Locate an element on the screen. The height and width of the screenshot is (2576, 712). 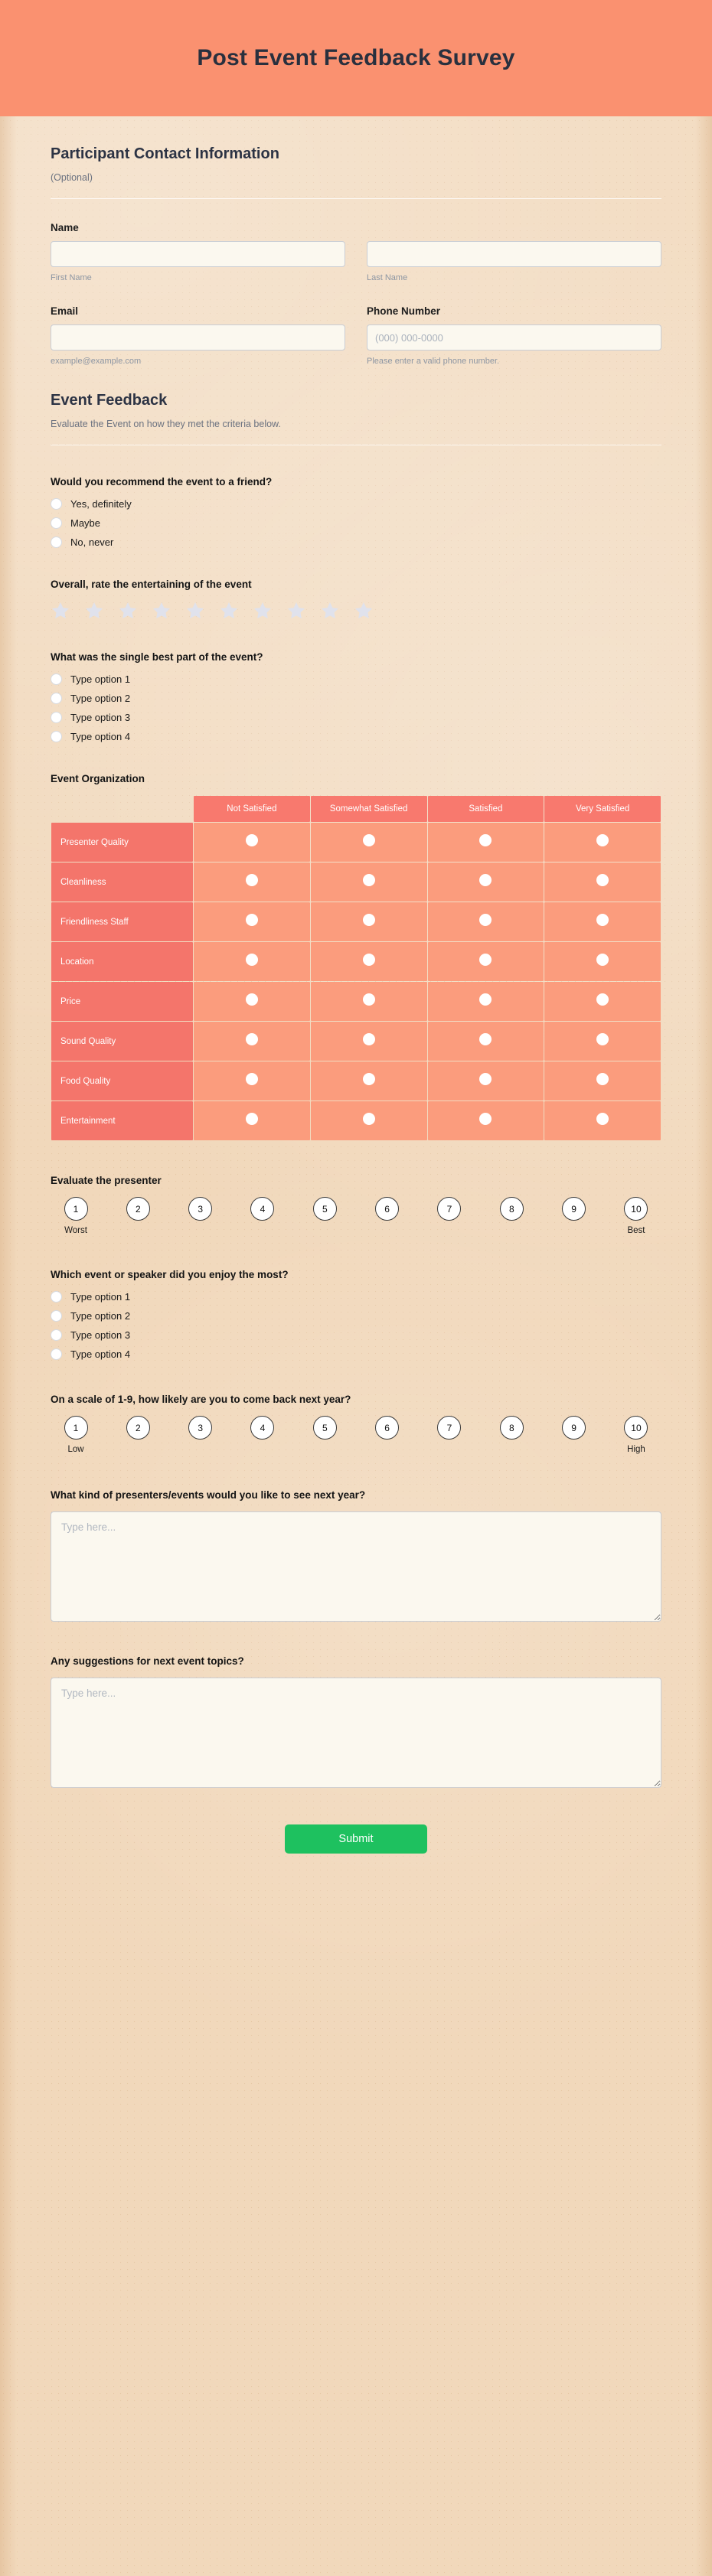
comeback-scale-item-9: 9 is located at coordinates (574, 1428).